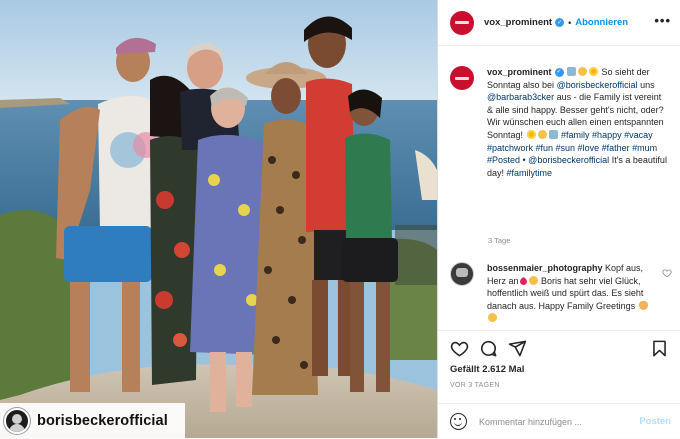 This screenshot has width=680, height=439. I want to click on post-header: vox_prominent ✓ • Abonnieren •••, so click(559, 23).